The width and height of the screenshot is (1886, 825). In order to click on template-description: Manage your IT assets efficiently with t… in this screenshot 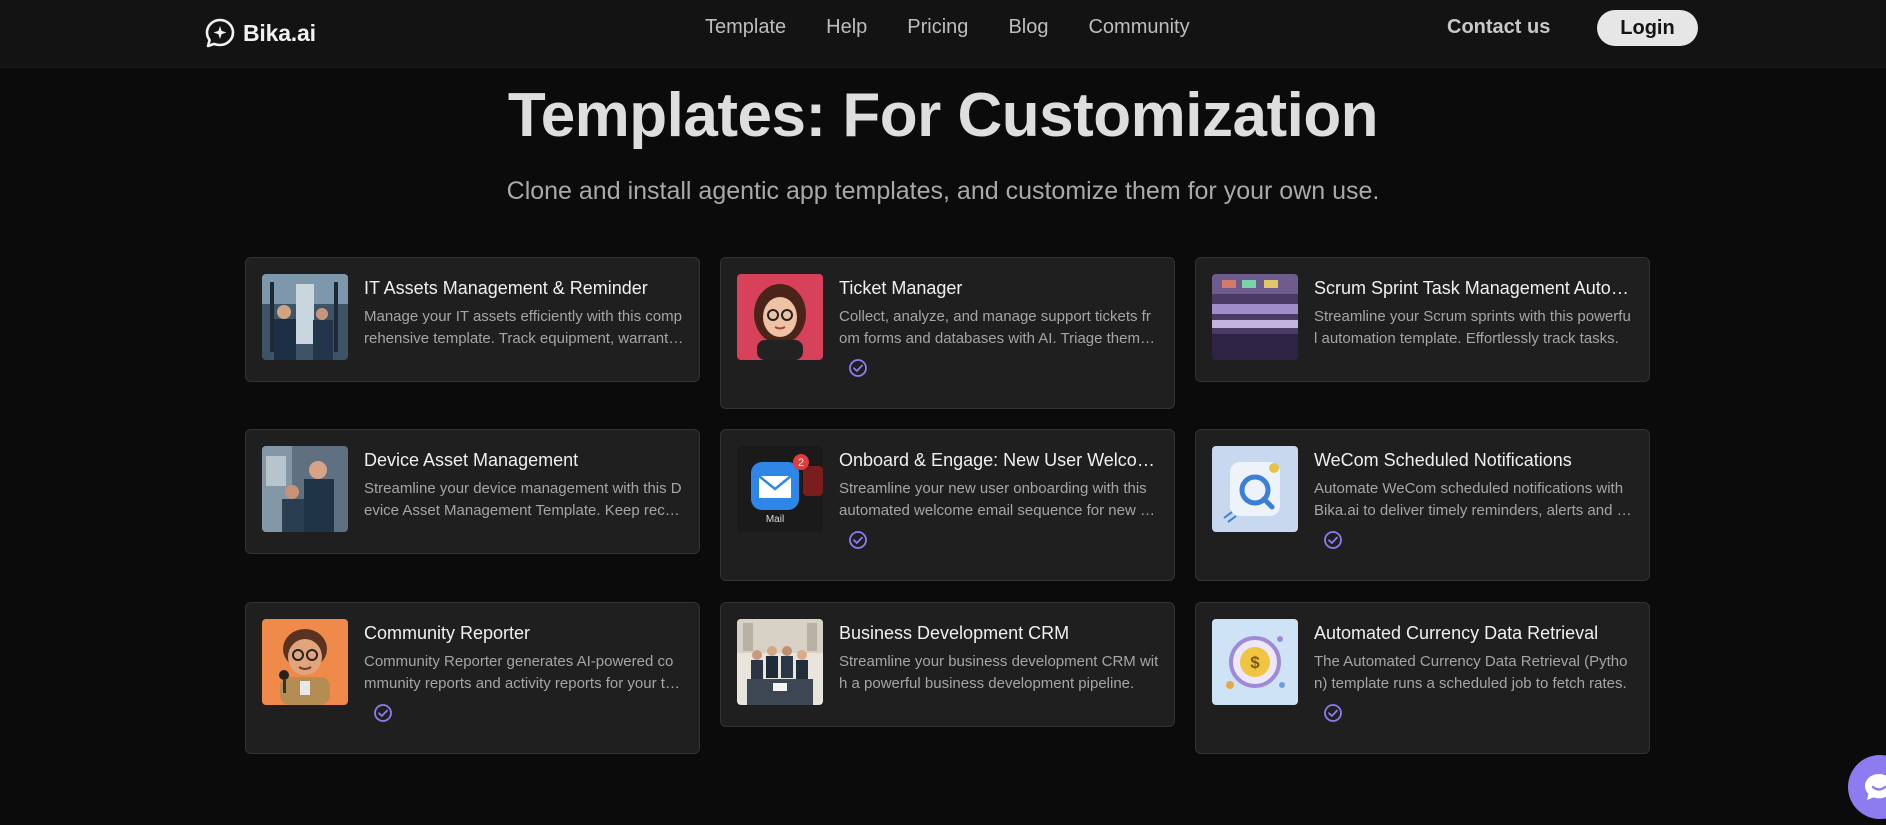, I will do `click(523, 327)`.